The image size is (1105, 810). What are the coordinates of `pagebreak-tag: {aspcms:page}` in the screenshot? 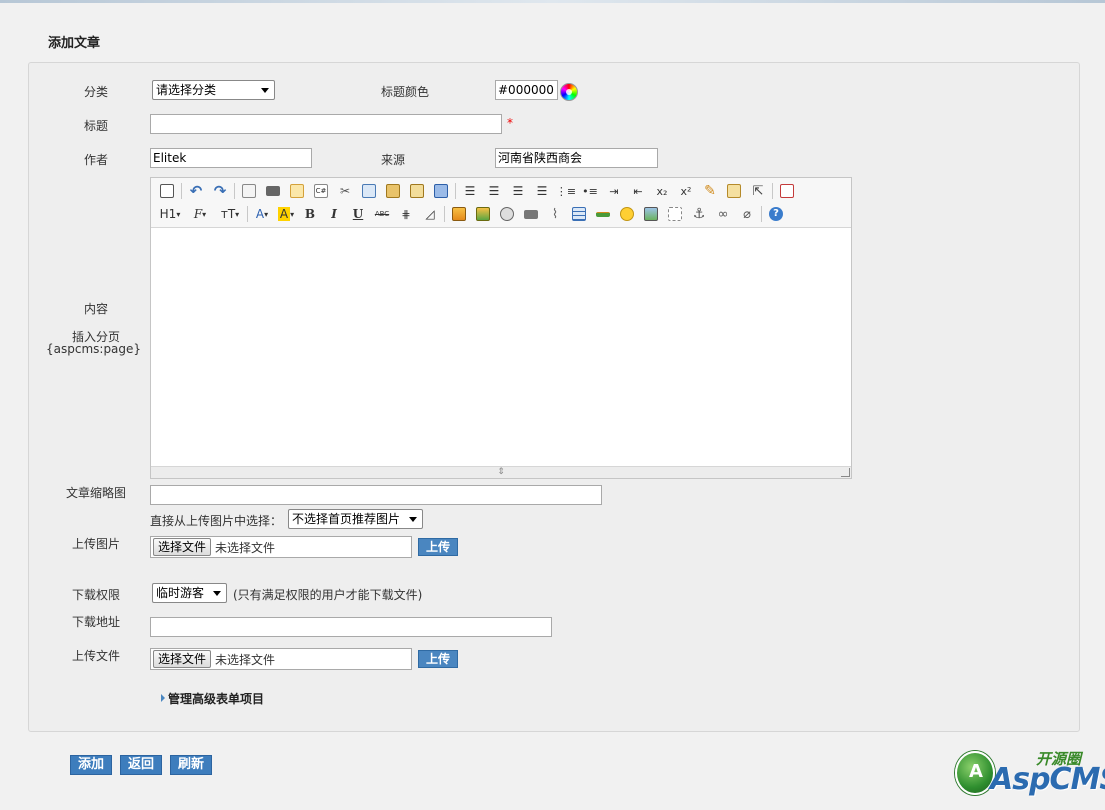 It's located at (94, 349).